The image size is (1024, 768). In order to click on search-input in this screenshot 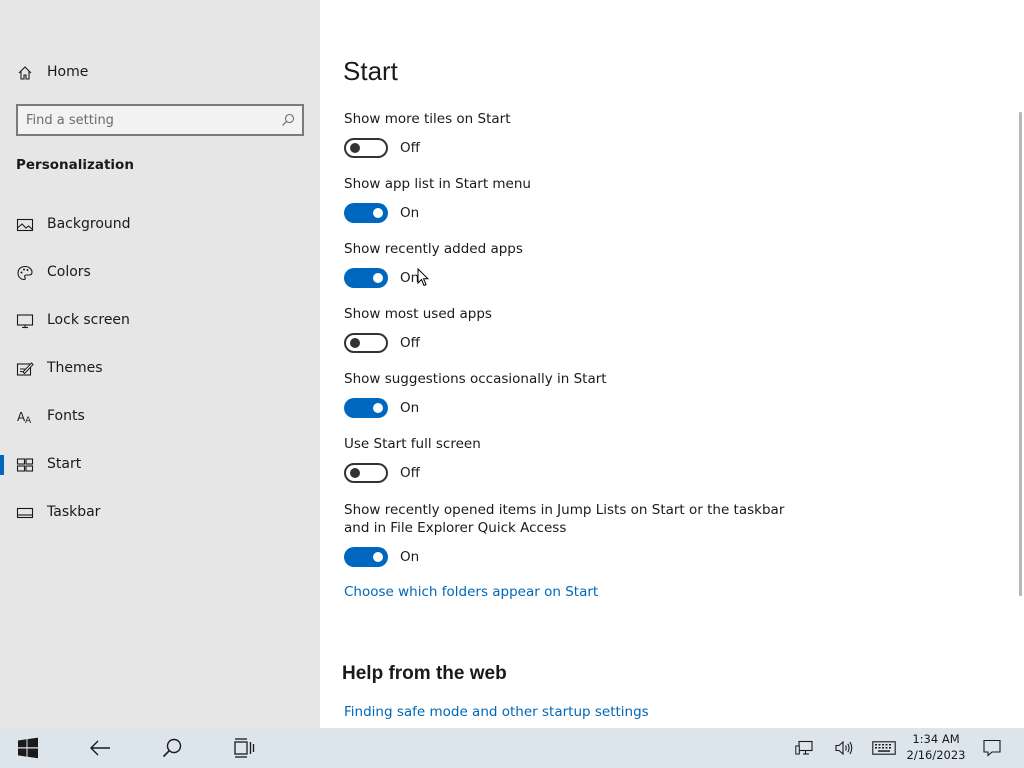, I will do `click(151, 120)`.